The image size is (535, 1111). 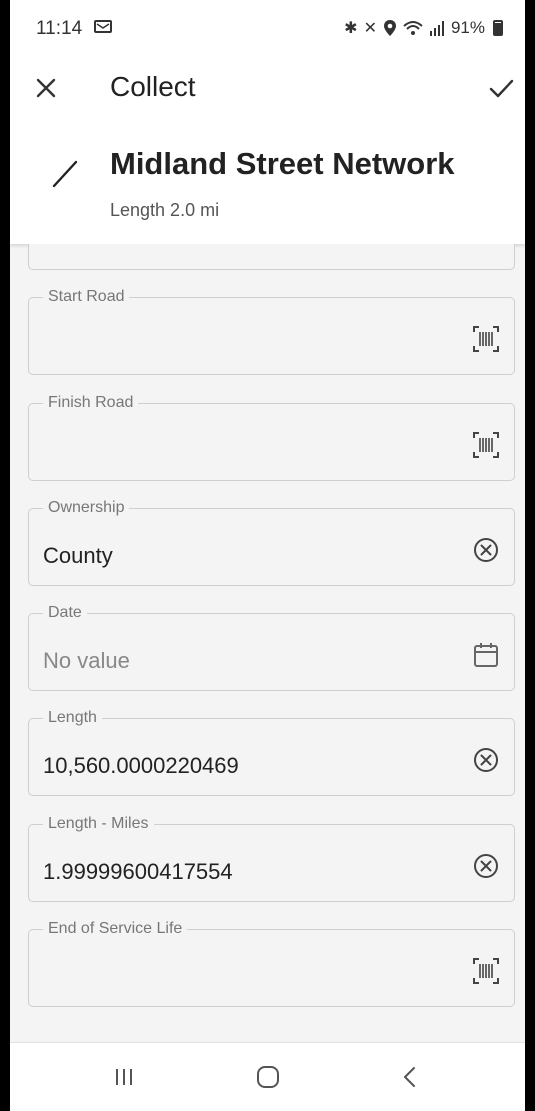 What do you see at coordinates (370, 28) in the screenshot?
I see `mute-icon: ✕` at bounding box center [370, 28].